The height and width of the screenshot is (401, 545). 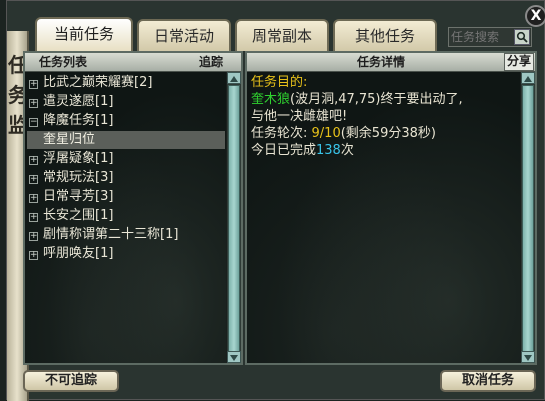 I want to click on list-item-group: + 比武之巅荣耀赛[2], so click(x=125, y=83).